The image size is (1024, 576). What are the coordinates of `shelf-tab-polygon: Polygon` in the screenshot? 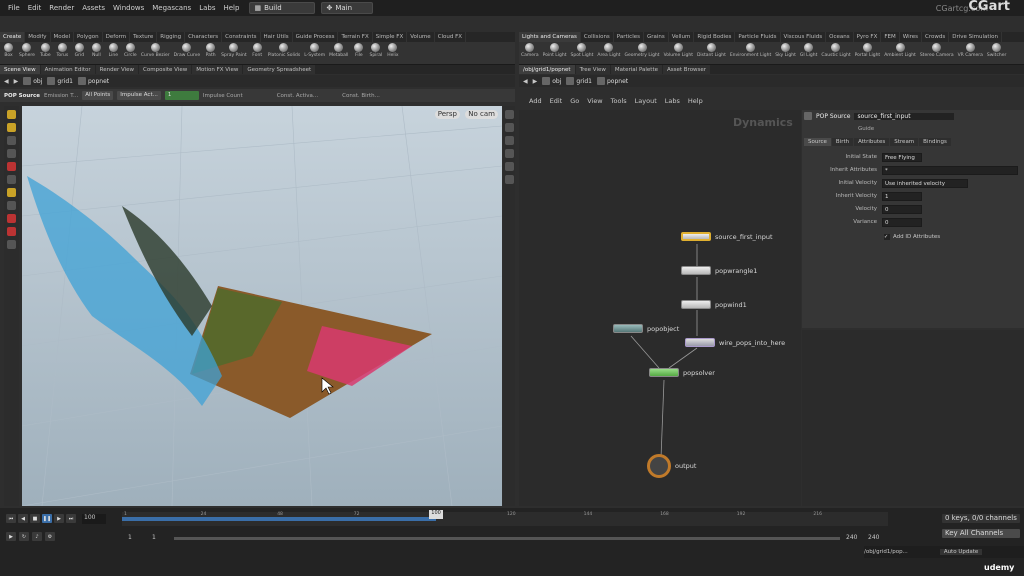 It's located at (88, 37).